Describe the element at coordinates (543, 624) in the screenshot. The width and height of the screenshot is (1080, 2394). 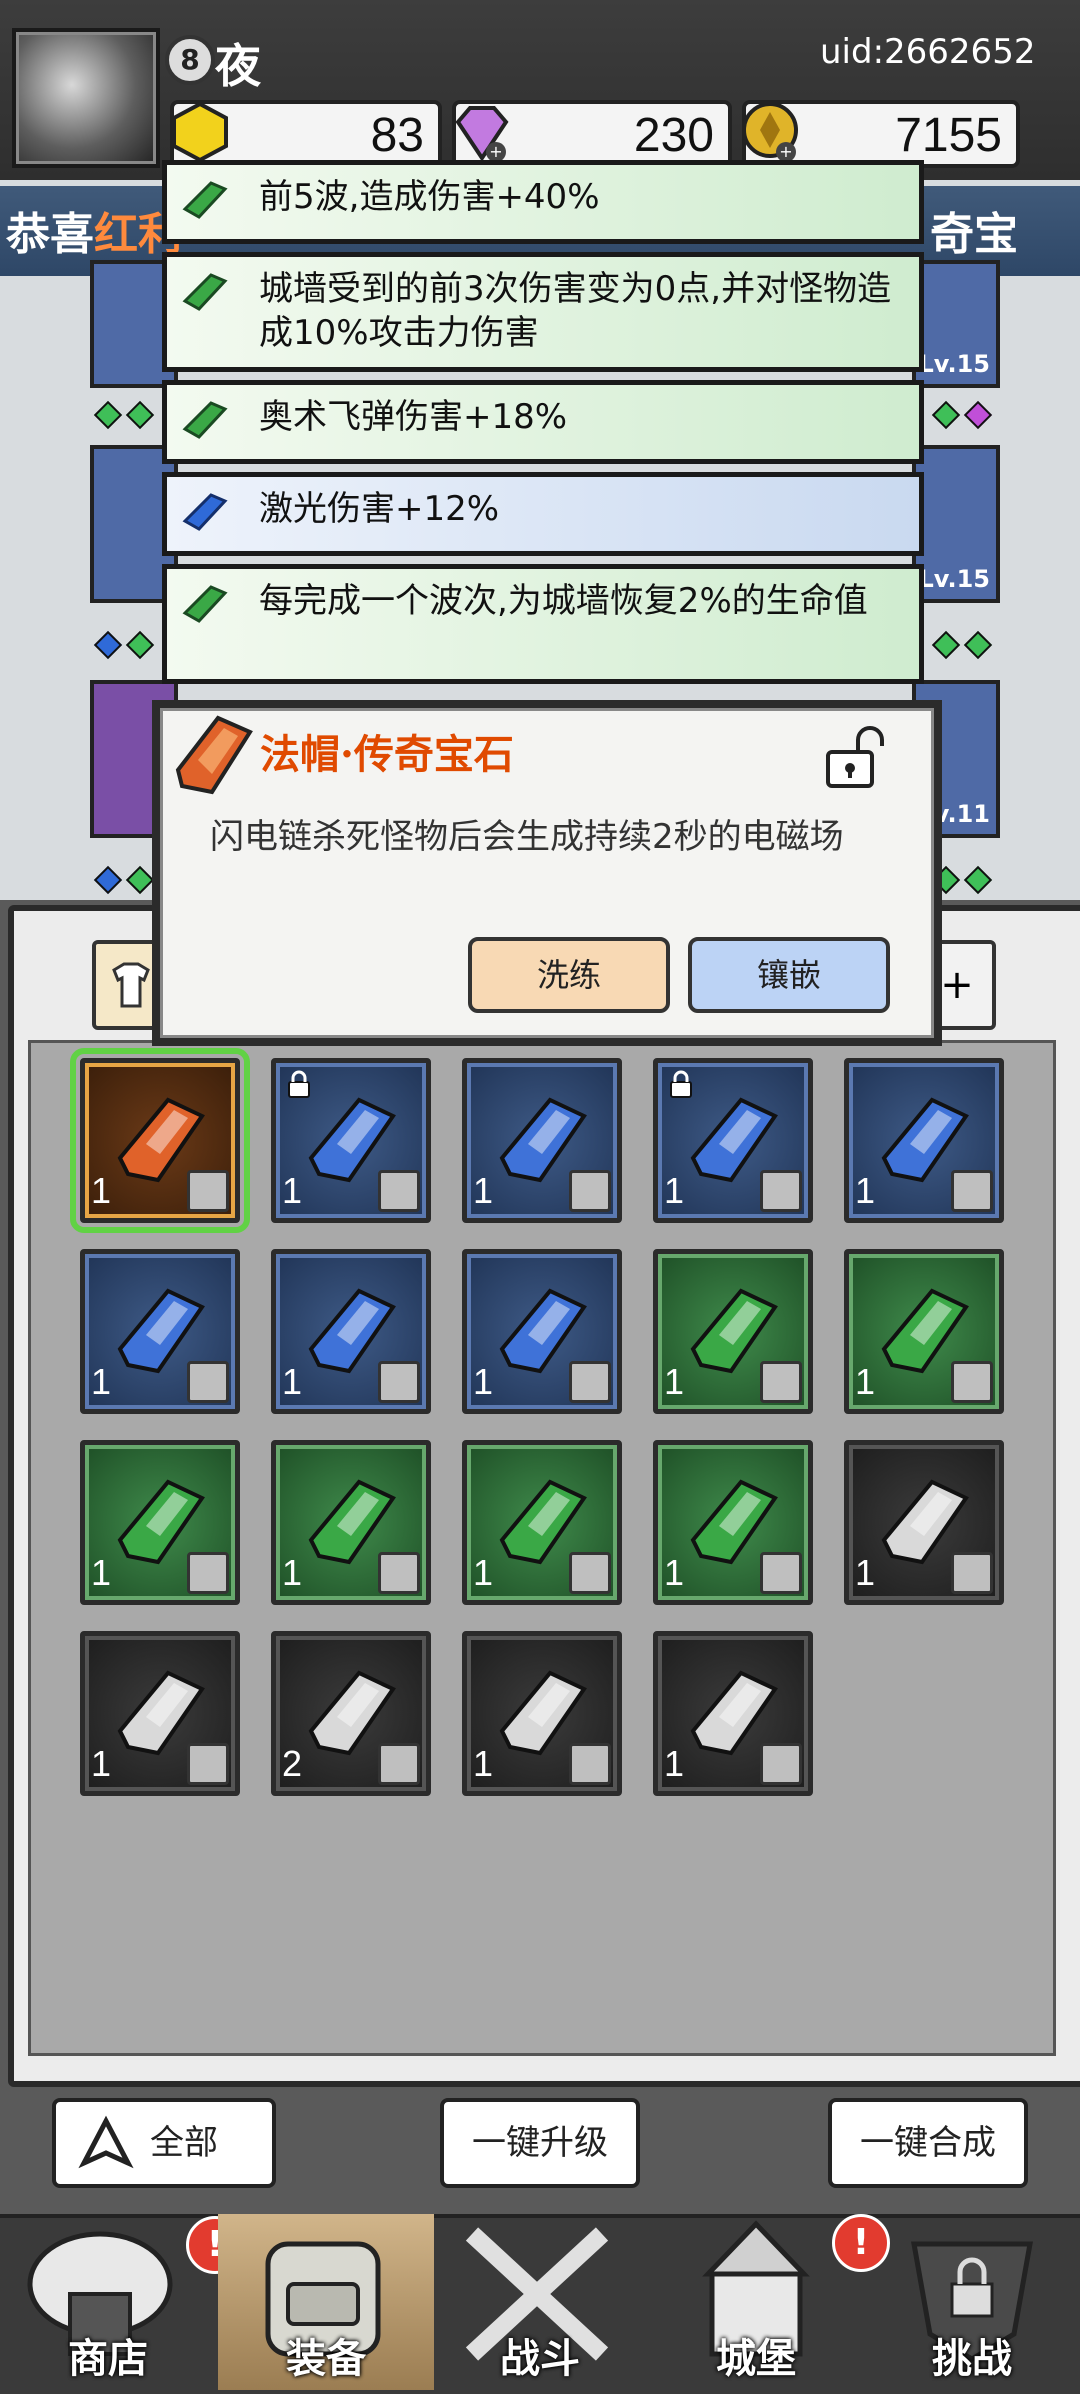
I see `buff-item: 每完成一个波次,为城墙恢复2%的生命值` at that location.